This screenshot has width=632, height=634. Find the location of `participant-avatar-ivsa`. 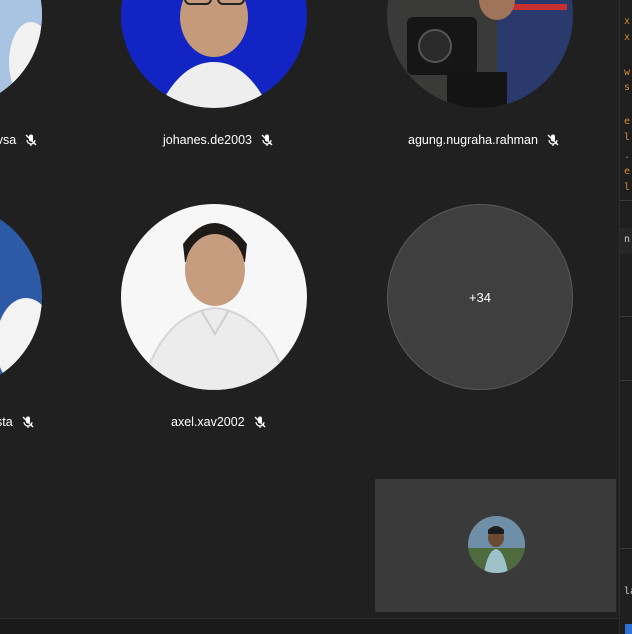

participant-avatar-ivsa is located at coordinates (21, 54).